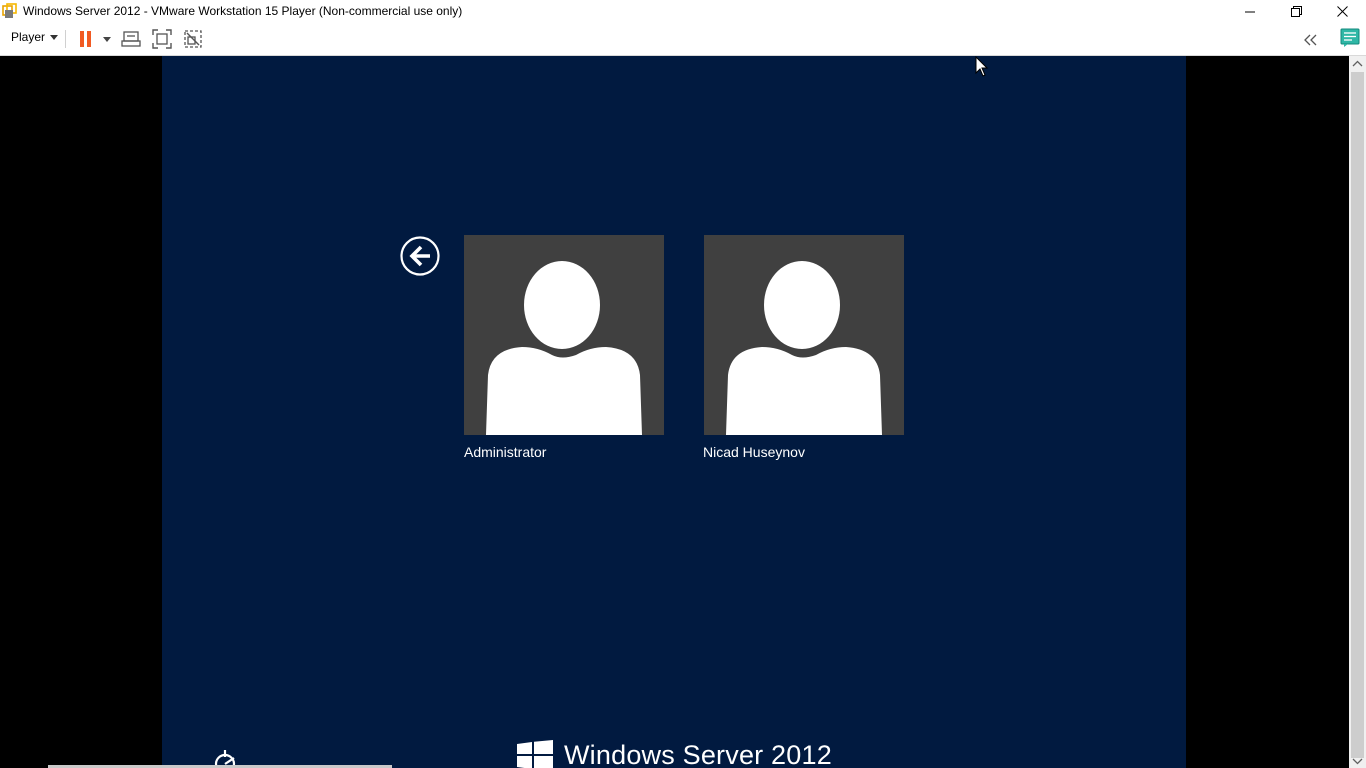 The height and width of the screenshot is (768, 1366). I want to click on full-screen-icon, so click(162, 39).